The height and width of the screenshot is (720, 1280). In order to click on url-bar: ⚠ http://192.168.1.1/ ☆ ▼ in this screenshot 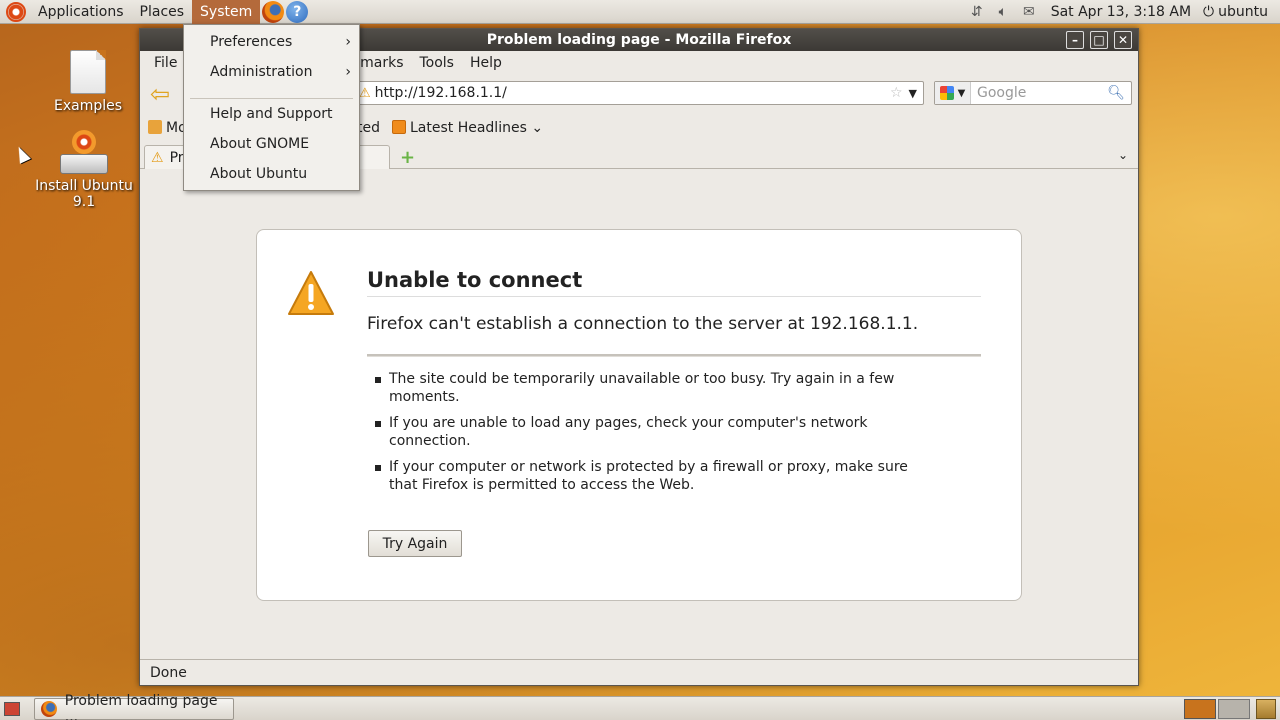, I will do `click(639, 93)`.